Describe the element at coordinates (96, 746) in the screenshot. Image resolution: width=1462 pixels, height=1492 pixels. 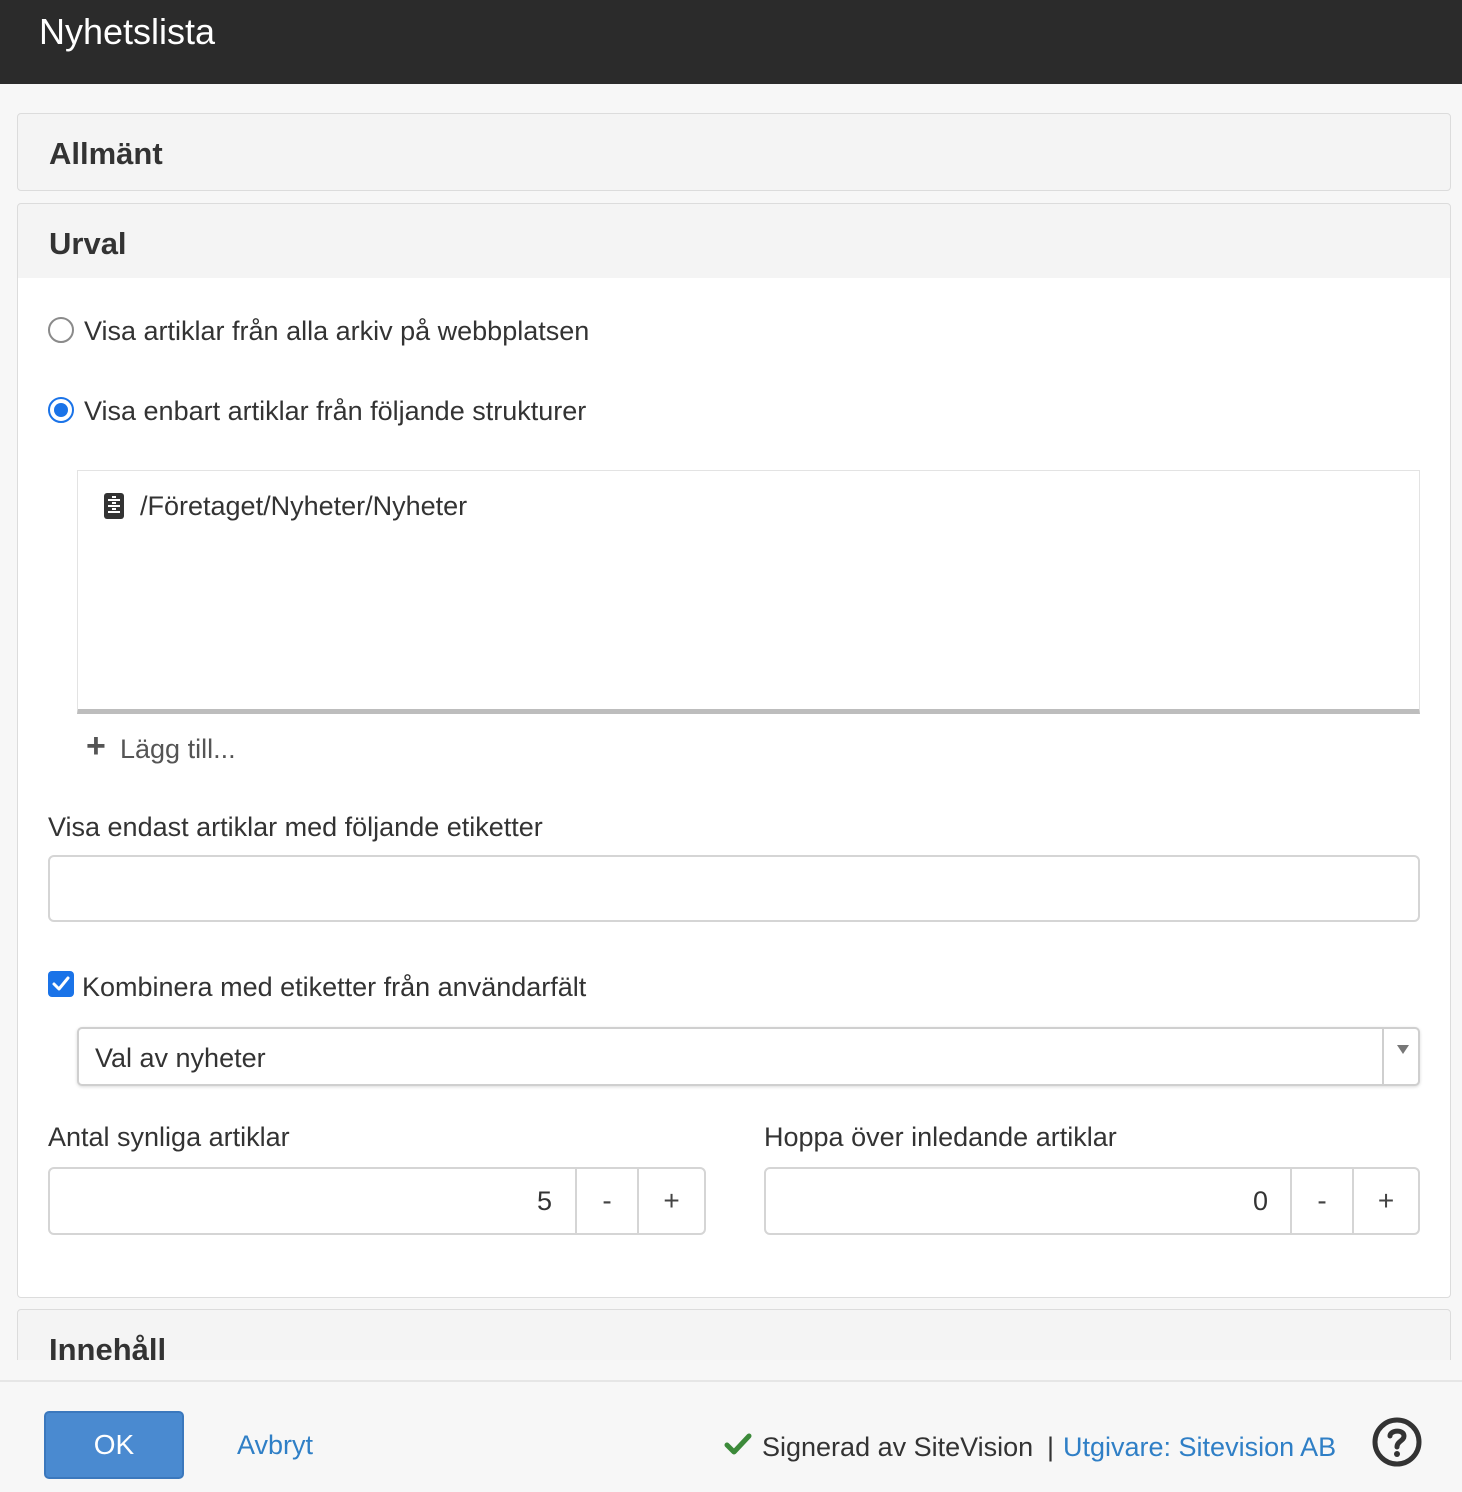
I see `plus-icon: +` at that location.